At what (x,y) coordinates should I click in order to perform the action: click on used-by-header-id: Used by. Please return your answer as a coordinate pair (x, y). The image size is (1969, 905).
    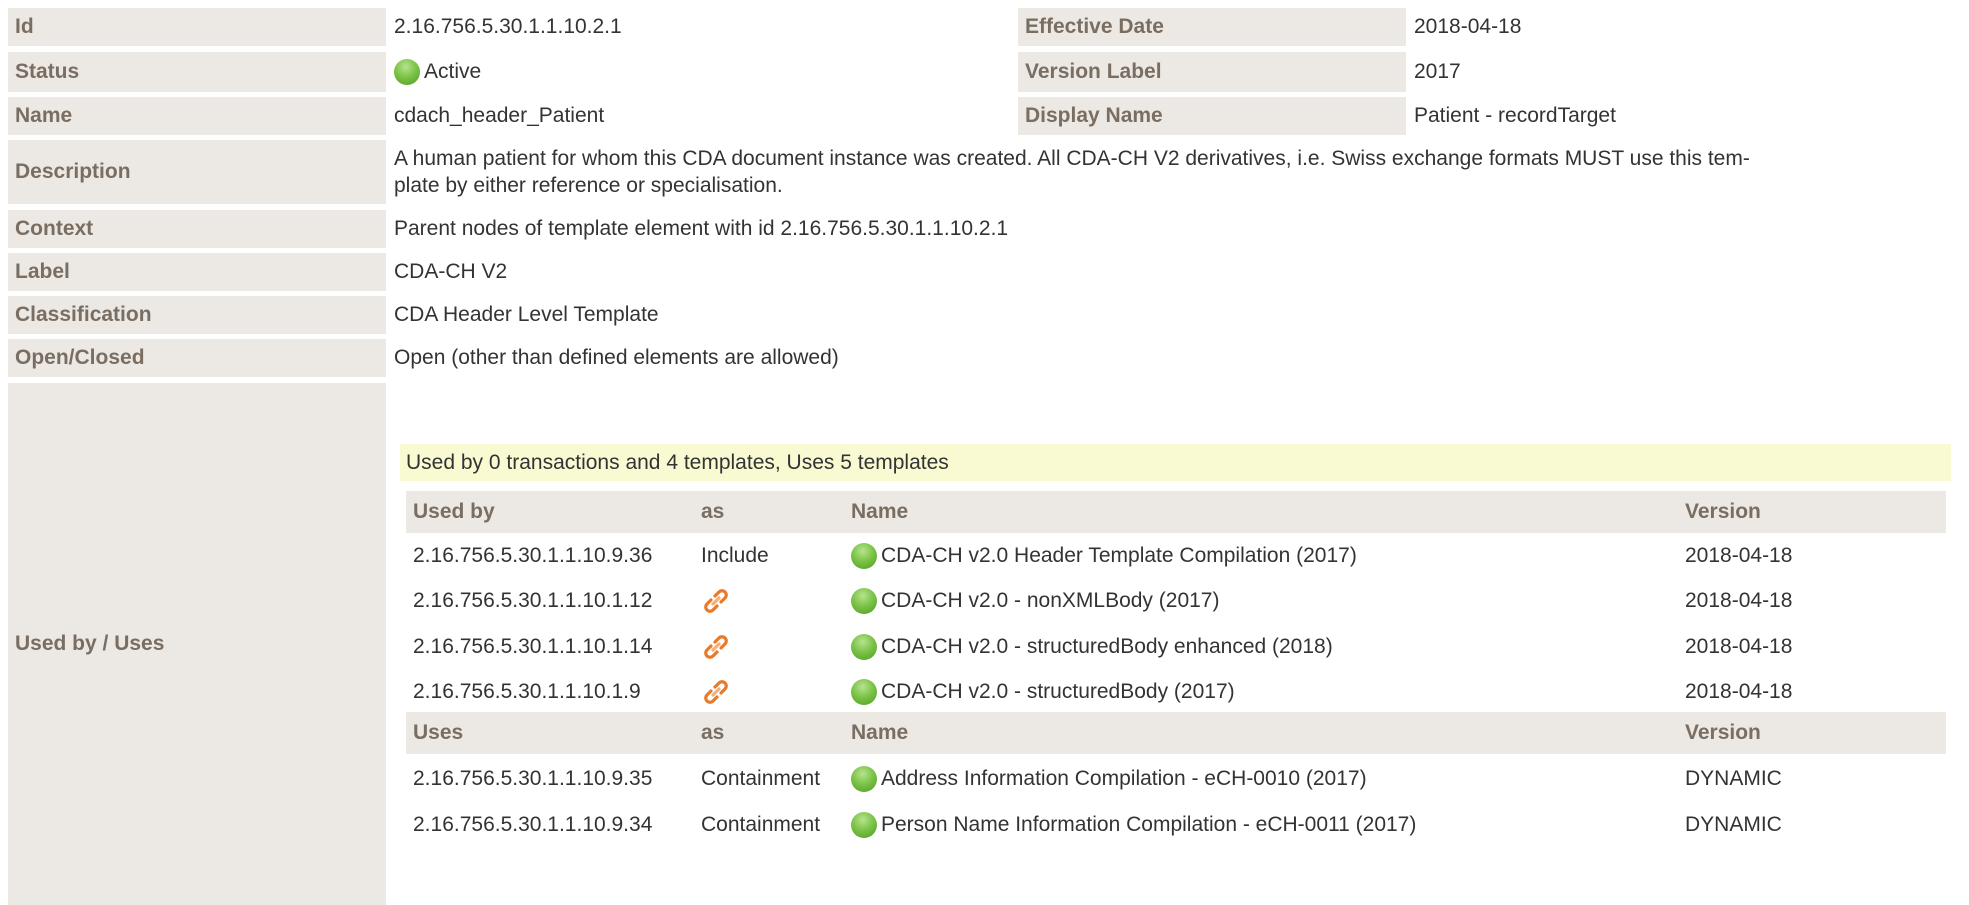
    Looking at the image, I should click on (550, 512).